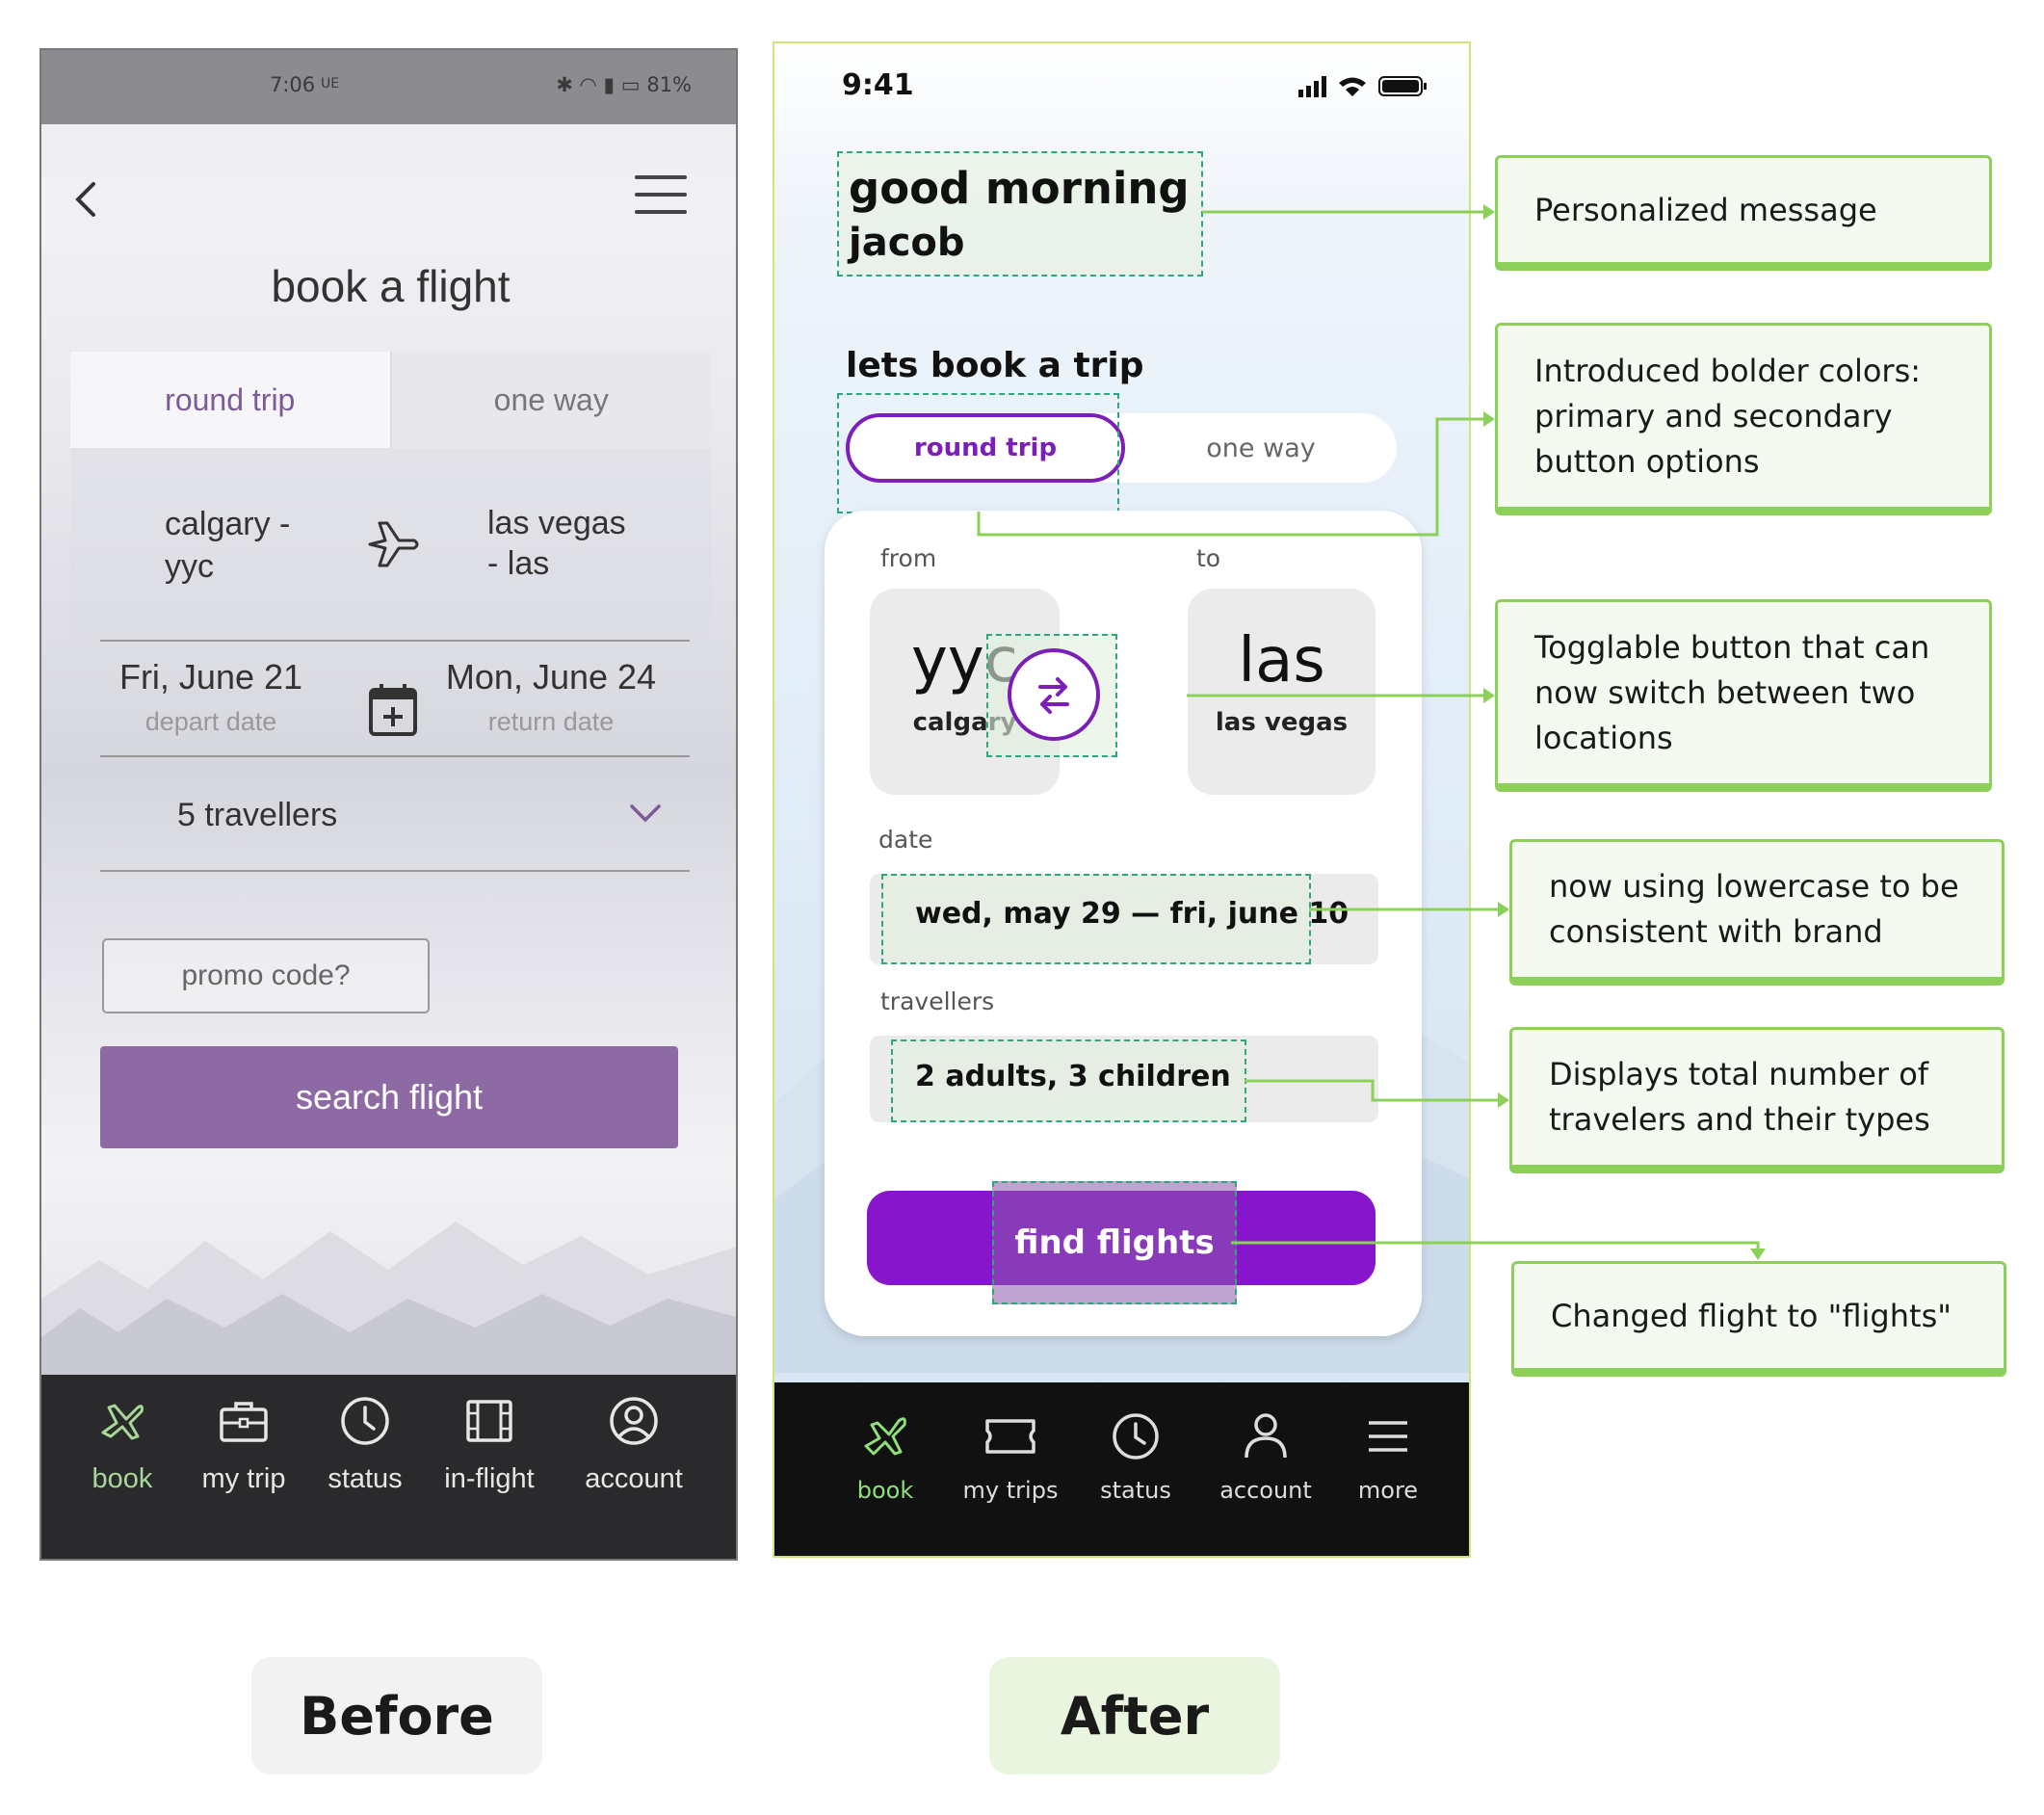  What do you see at coordinates (211, 697) in the screenshot?
I see `depart-date: Fri, June 21 depart date` at bounding box center [211, 697].